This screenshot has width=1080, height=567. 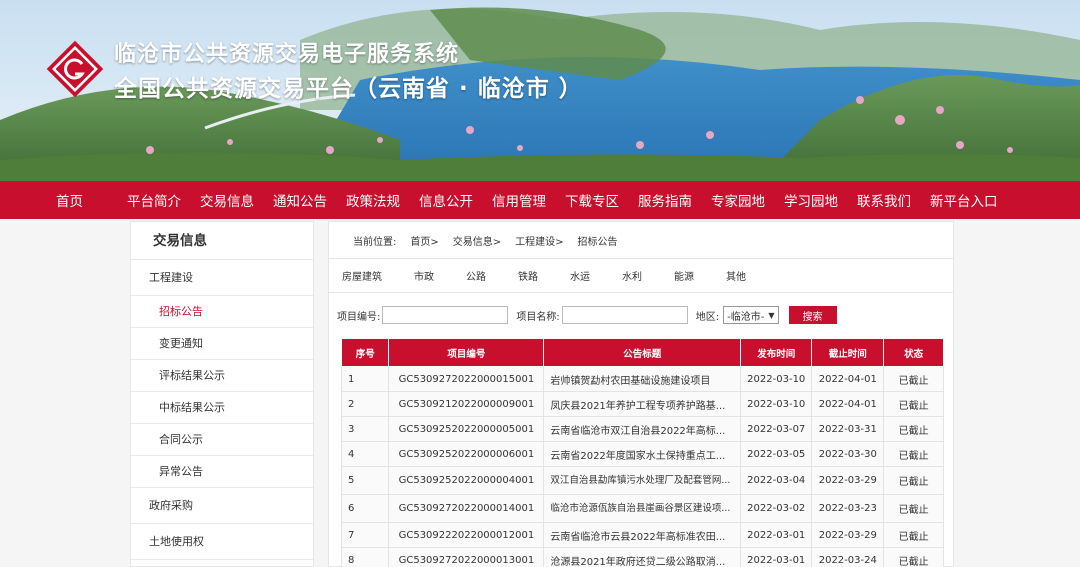 What do you see at coordinates (597, 242) in the screenshot?
I see `breadcrumb-current: 招标公告` at bounding box center [597, 242].